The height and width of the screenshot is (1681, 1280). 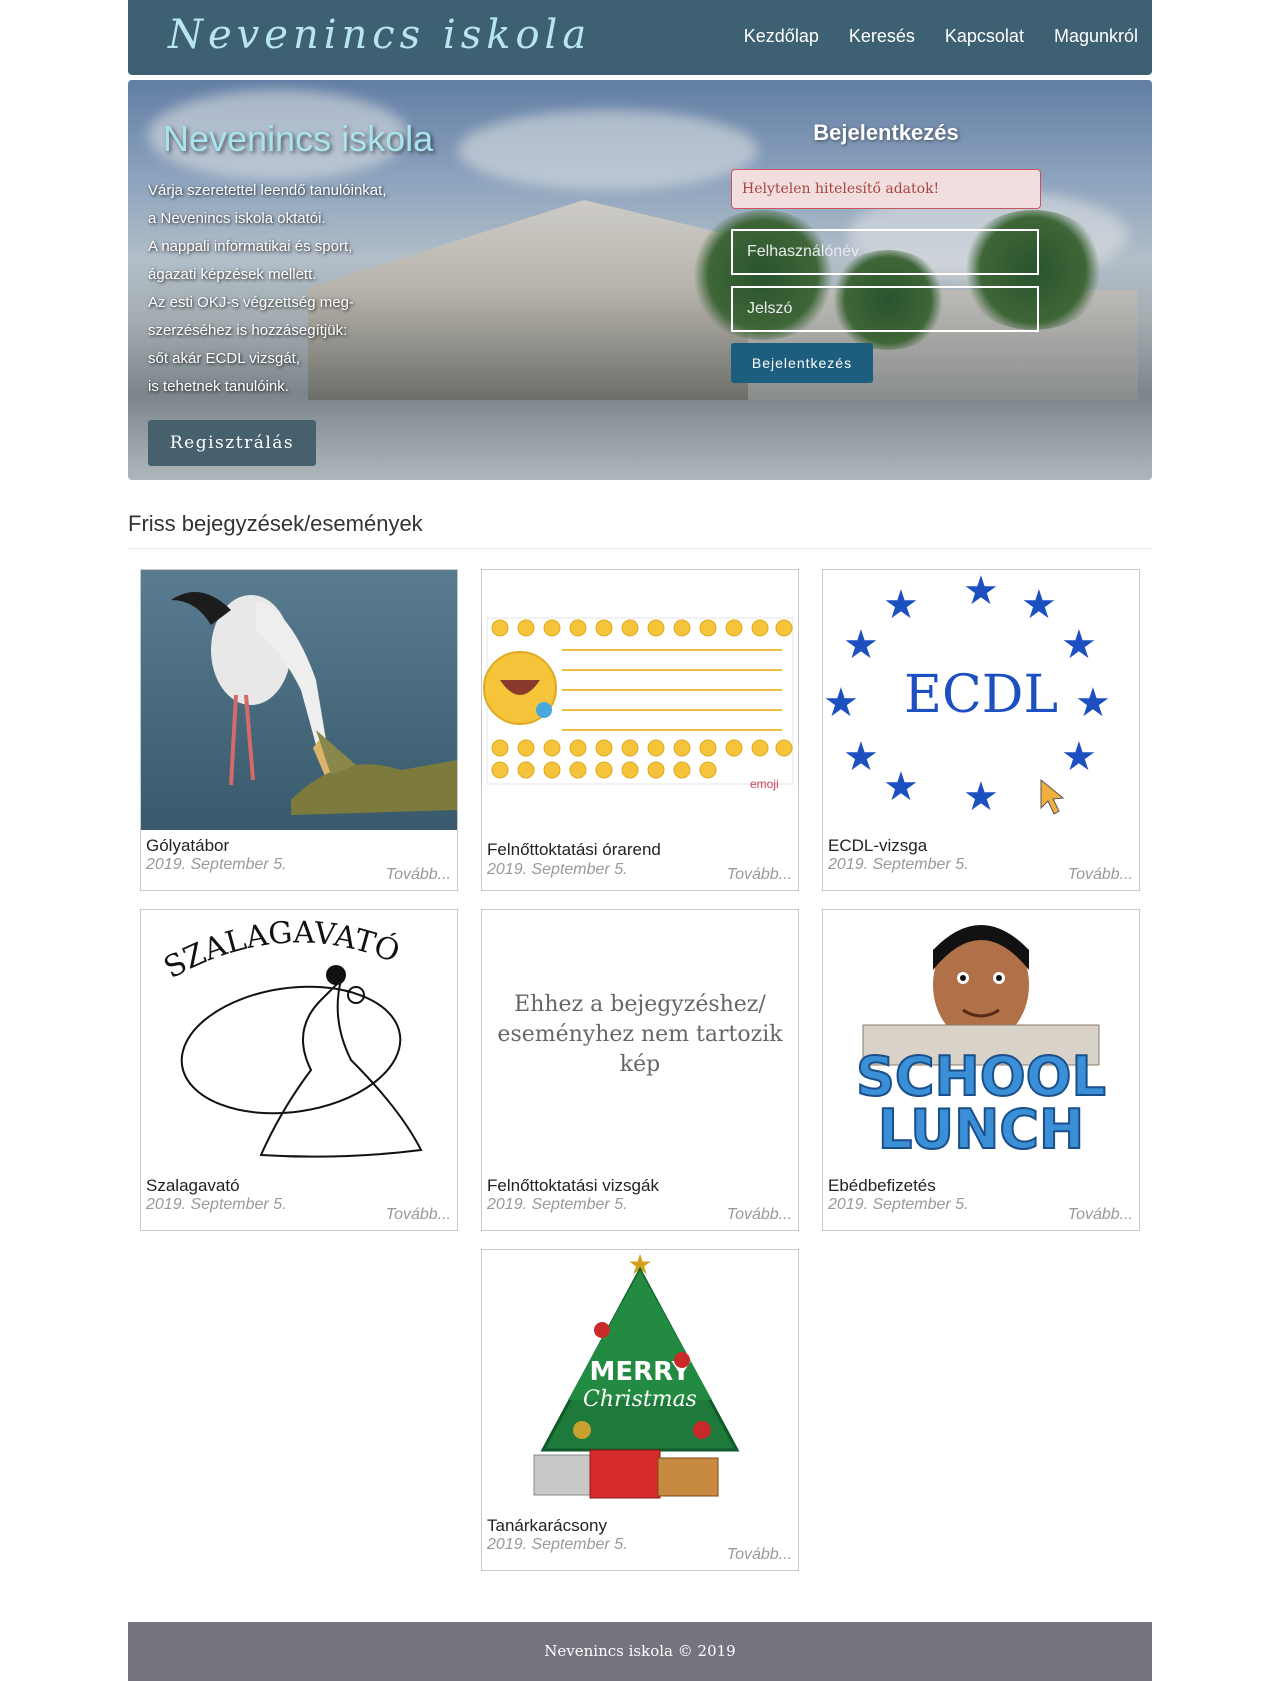 What do you see at coordinates (882, 36) in the screenshot?
I see `nav-link-search: Keresés` at bounding box center [882, 36].